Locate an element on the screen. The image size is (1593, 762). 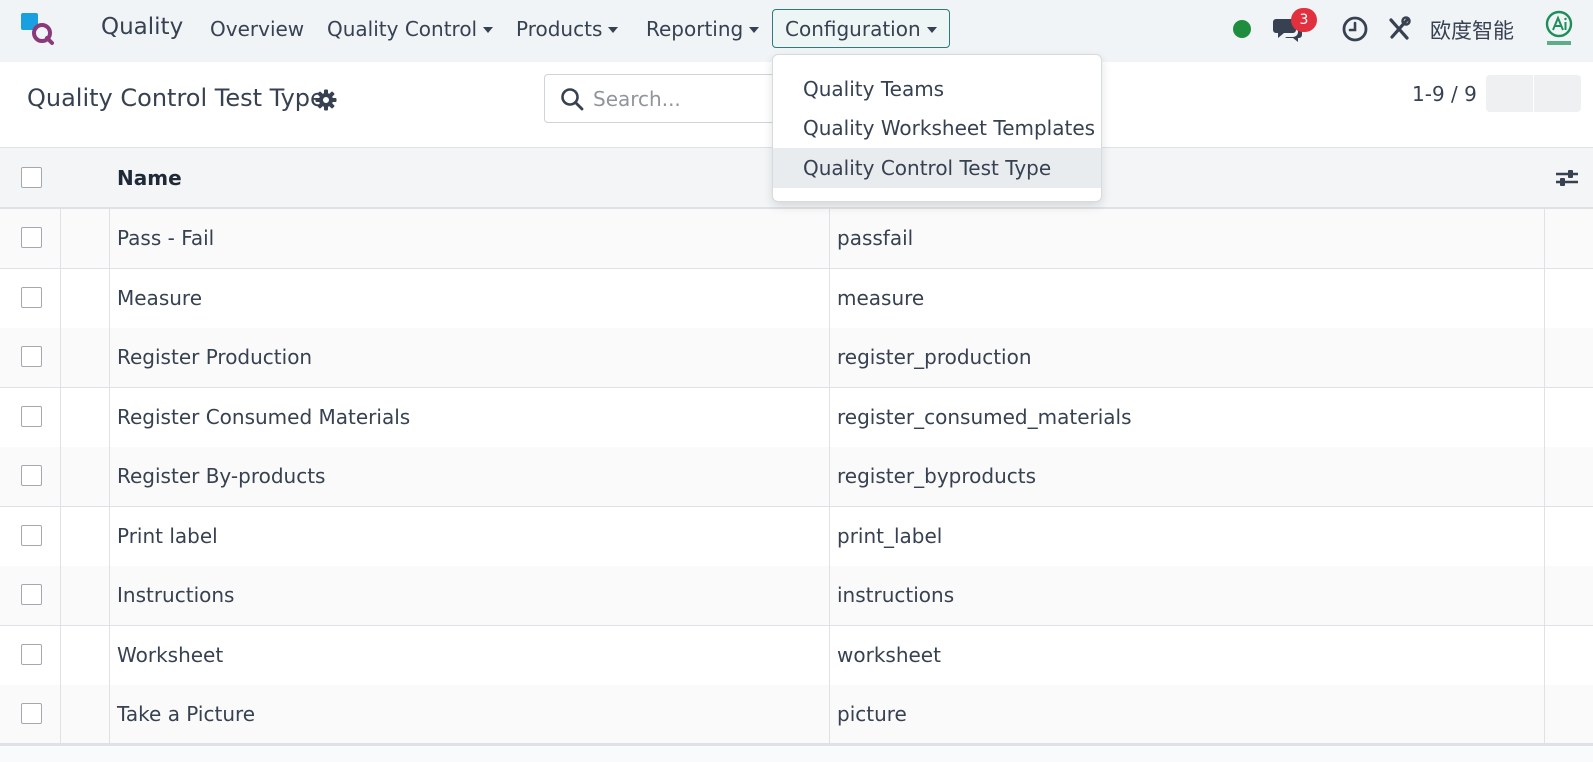
cell-name: Register Production is located at coordinates (215, 357).